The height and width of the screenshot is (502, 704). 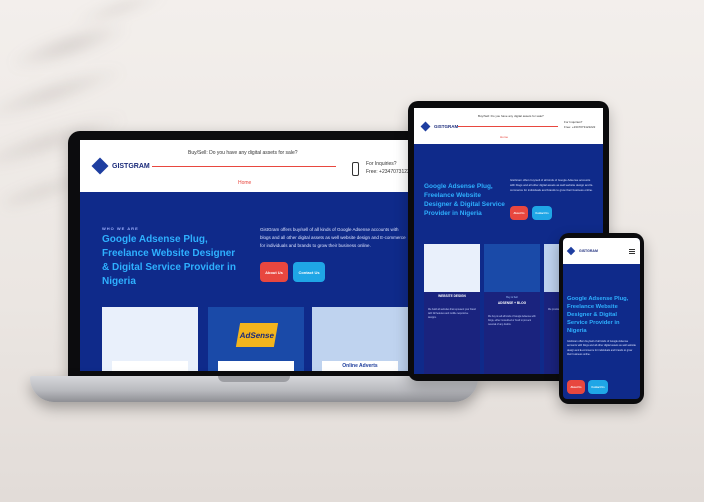 I want to click on laptop-notch, so click(x=254, y=379).